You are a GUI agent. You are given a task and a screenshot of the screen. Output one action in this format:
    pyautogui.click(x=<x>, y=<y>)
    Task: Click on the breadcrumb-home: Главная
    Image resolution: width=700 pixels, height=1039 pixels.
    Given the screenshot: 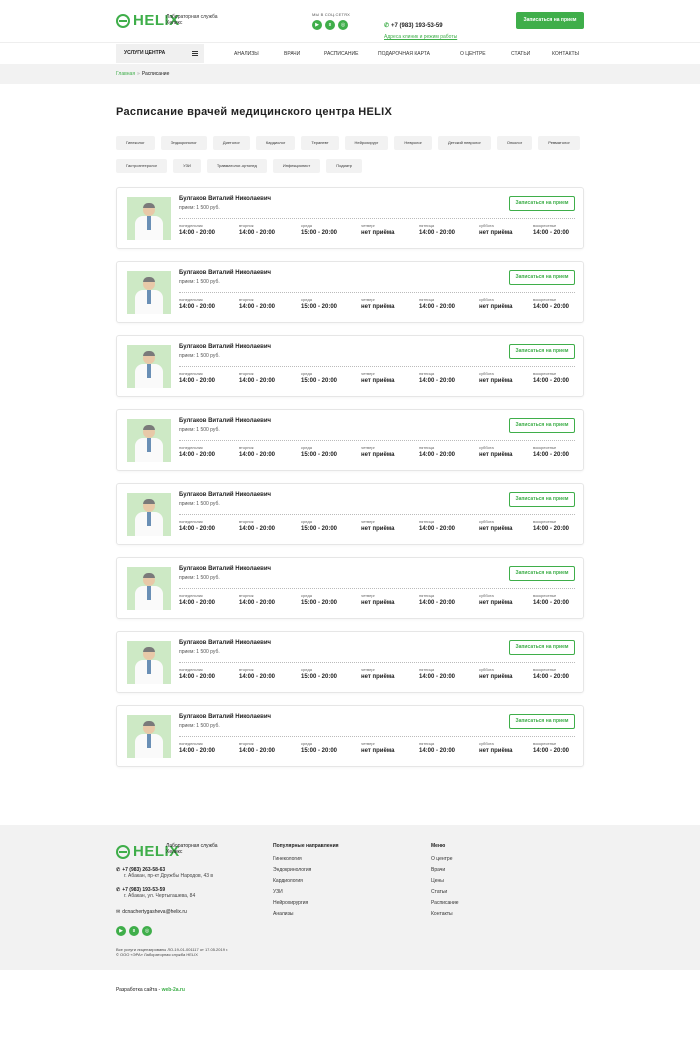 What is the action you would take?
    pyautogui.click(x=125, y=74)
    